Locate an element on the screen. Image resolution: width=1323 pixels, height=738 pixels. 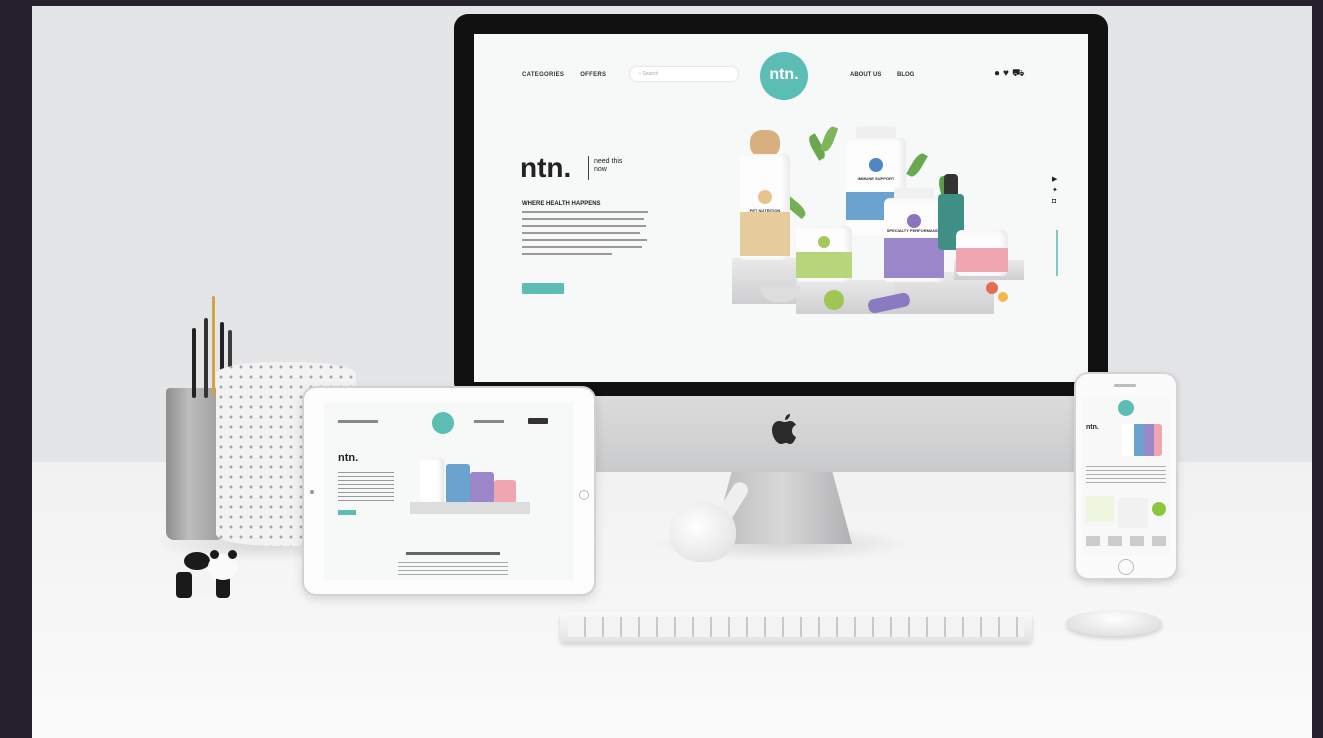
hero-heading: WHERE HEALTH HAPPENS is located at coordinates (561, 204).